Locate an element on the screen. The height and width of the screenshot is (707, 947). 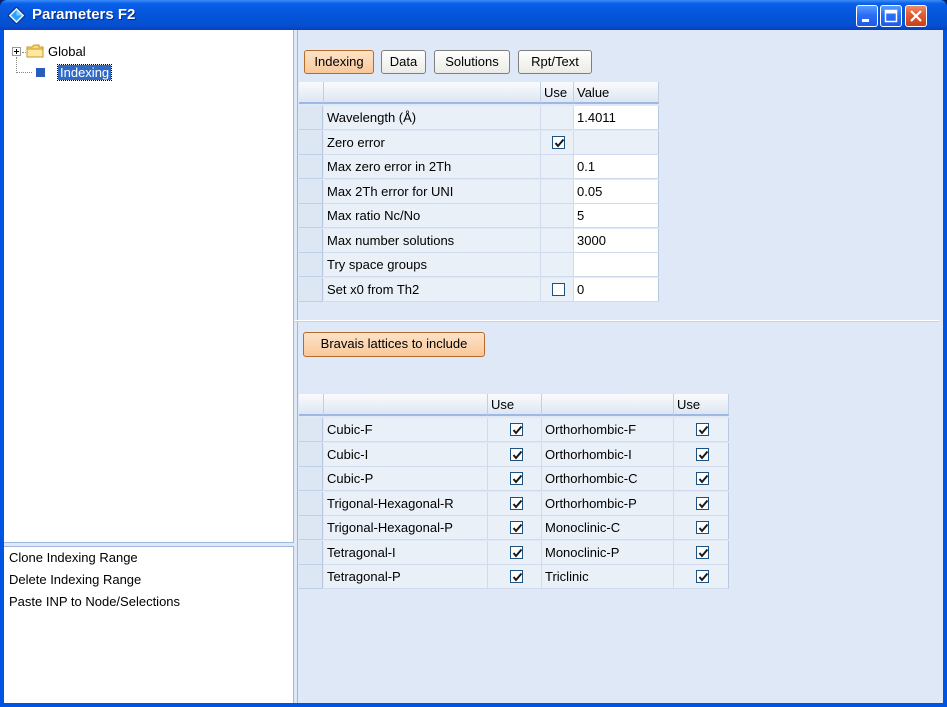
param-value-input: 3000 is located at coordinates (616, 240).